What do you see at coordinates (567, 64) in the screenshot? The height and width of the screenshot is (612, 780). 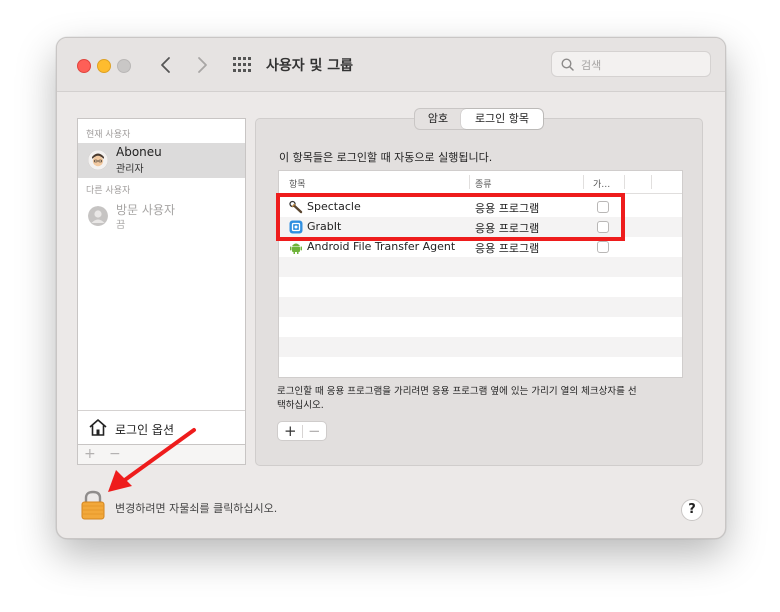 I see `search-icon` at bounding box center [567, 64].